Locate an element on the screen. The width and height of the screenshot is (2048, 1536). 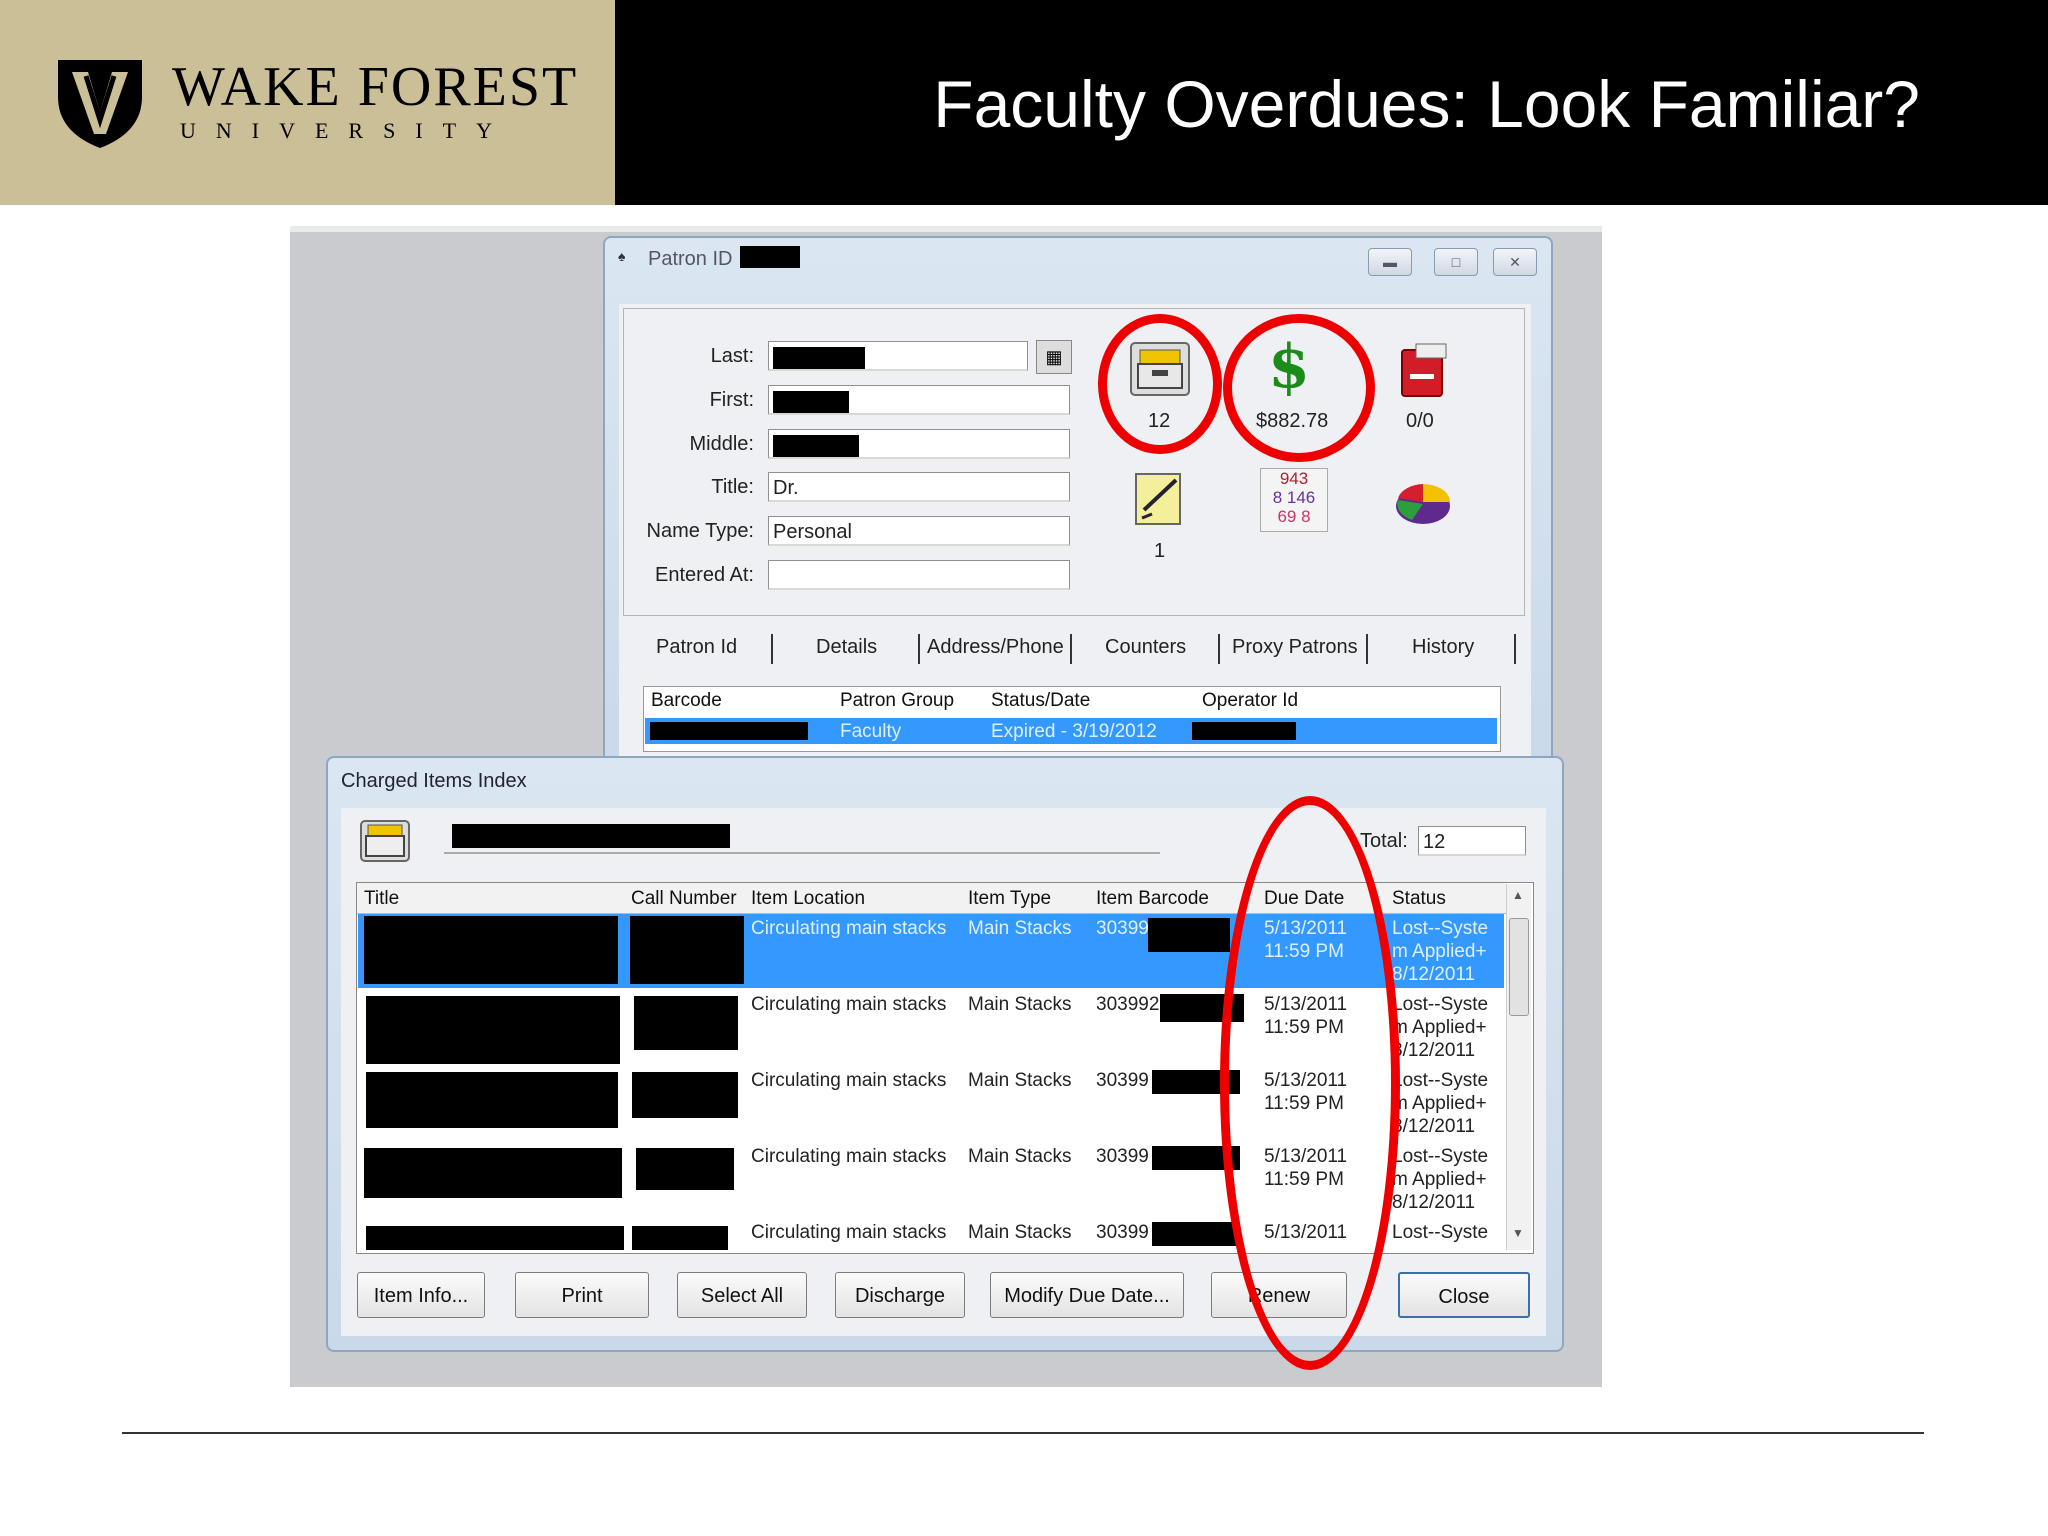
last-name-field is located at coordinates (898, 356).